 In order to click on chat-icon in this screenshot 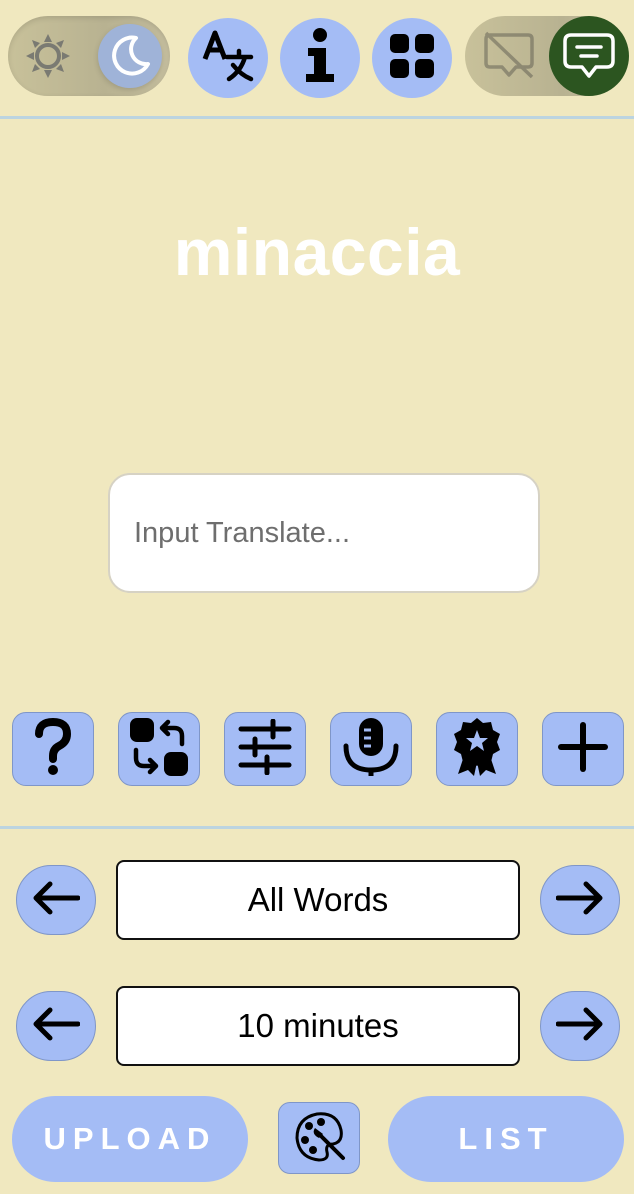, I will do `click(589, 56)`.